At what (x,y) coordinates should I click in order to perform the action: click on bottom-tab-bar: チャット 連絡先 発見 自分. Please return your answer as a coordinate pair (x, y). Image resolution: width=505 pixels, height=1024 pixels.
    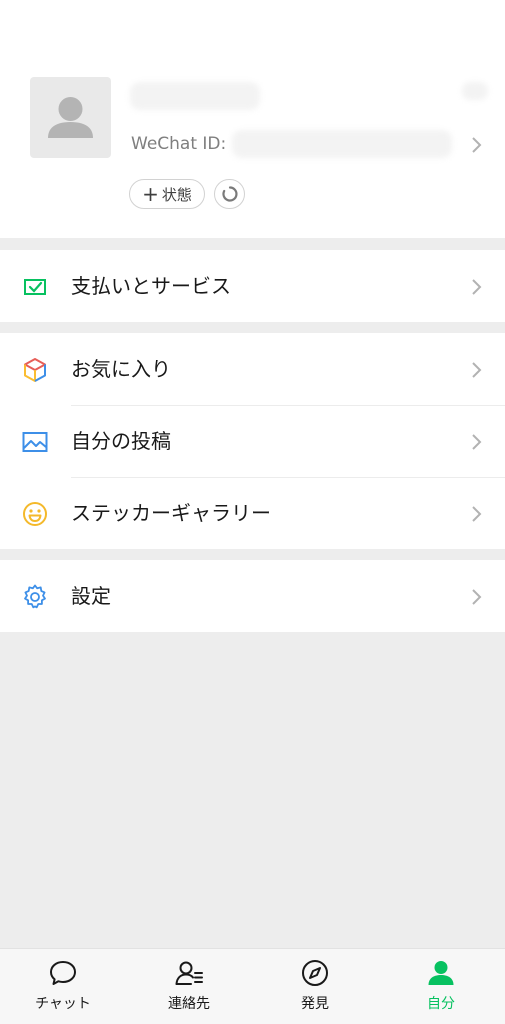
    Looking at the image, I should click on (252, 986).